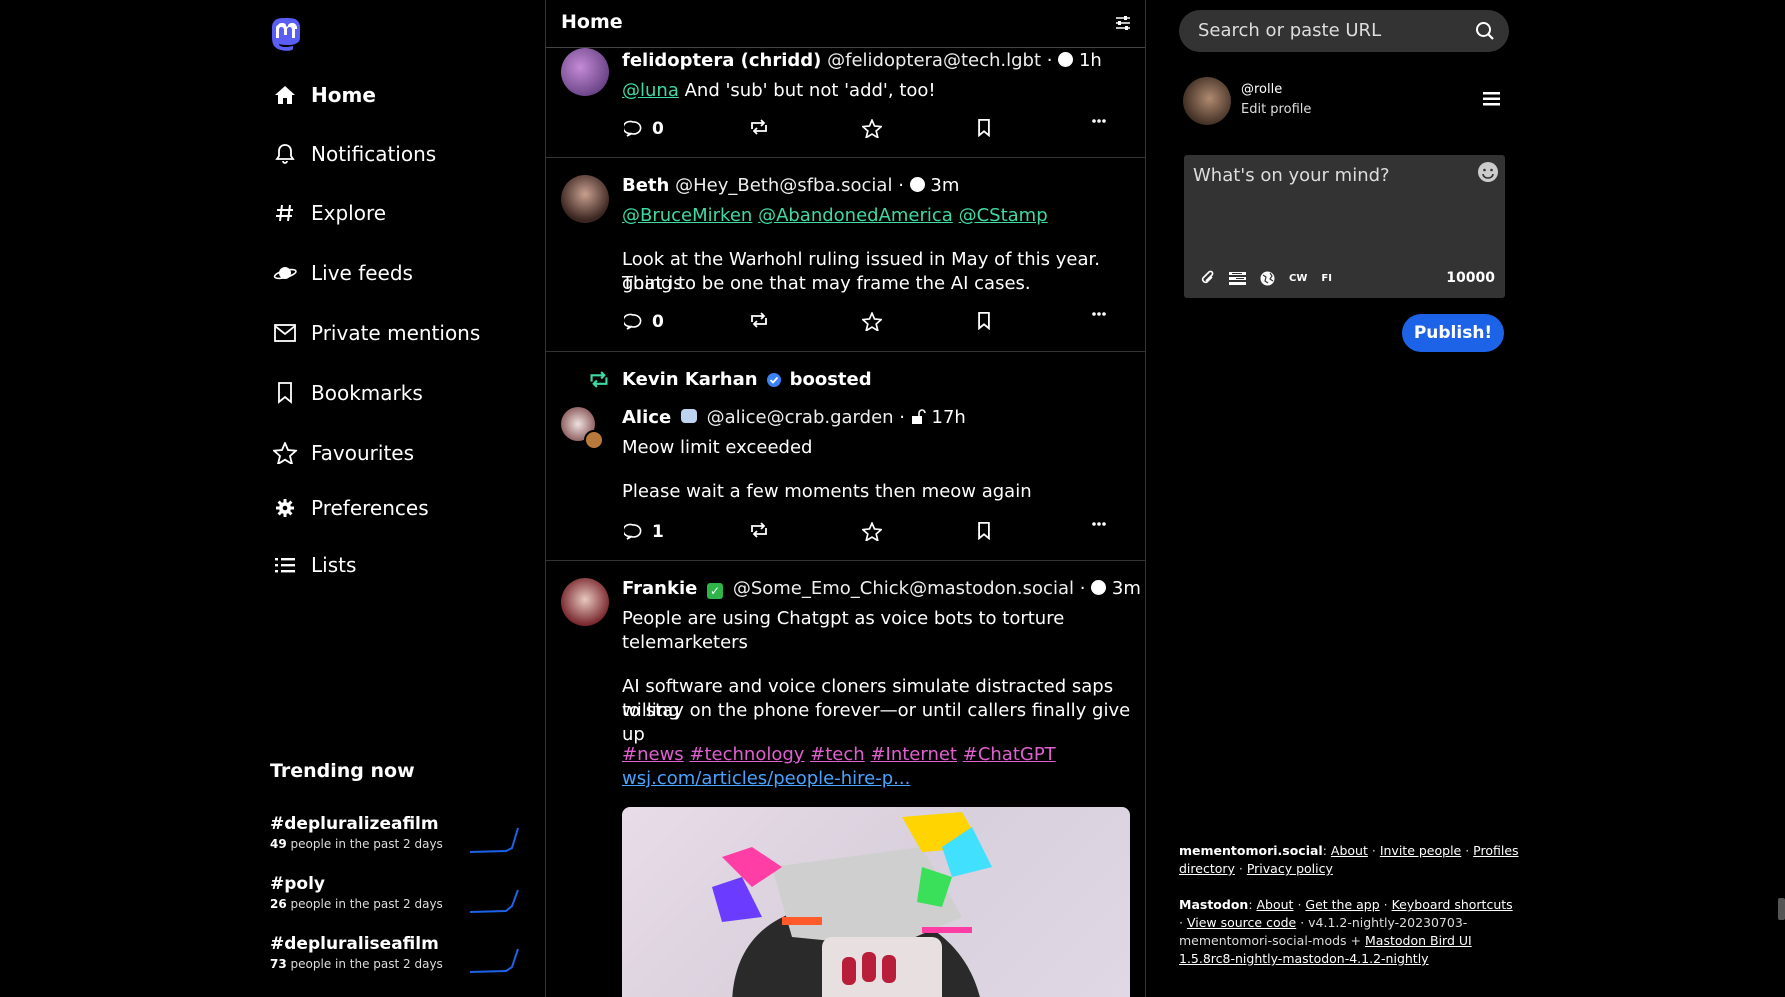 The height and width of the screenshot is (997, 1785). What do you see at coordinates (329, 213) in the screenshot?
I see `nav-explore: Explore` at bounding box center [329, 213].